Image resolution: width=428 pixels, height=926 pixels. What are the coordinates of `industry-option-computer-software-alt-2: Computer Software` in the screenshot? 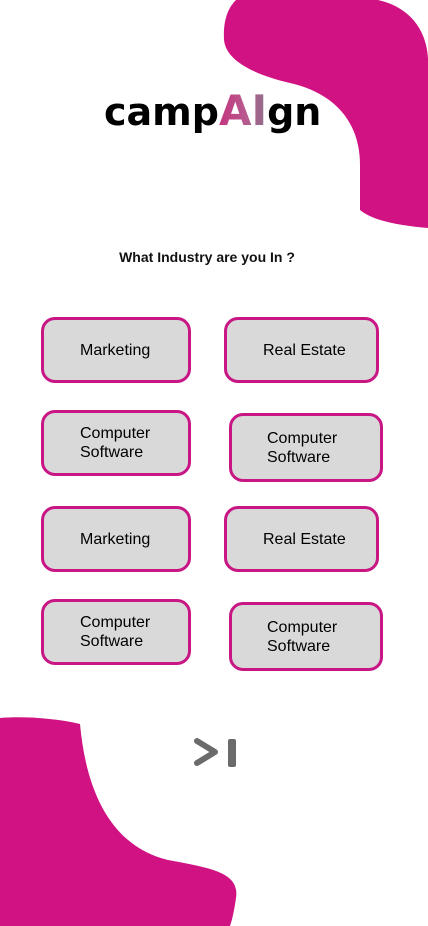 It's located at (306, 636).